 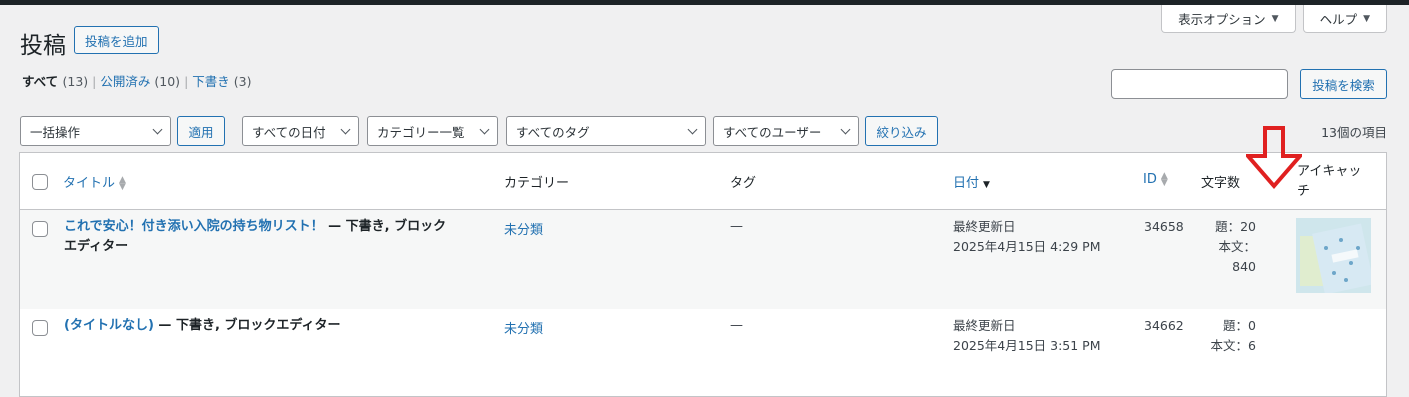 What do you see at coordinates (537, 183) in the screenshot?
I see `column-category-header: カテゴリー` at bounding box center [537, 183].